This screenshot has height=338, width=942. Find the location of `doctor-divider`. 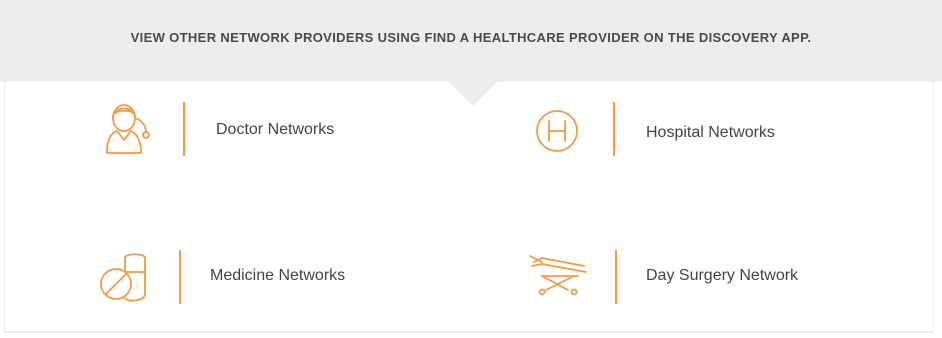

doctor-divider is located at coordinates (184, 129).